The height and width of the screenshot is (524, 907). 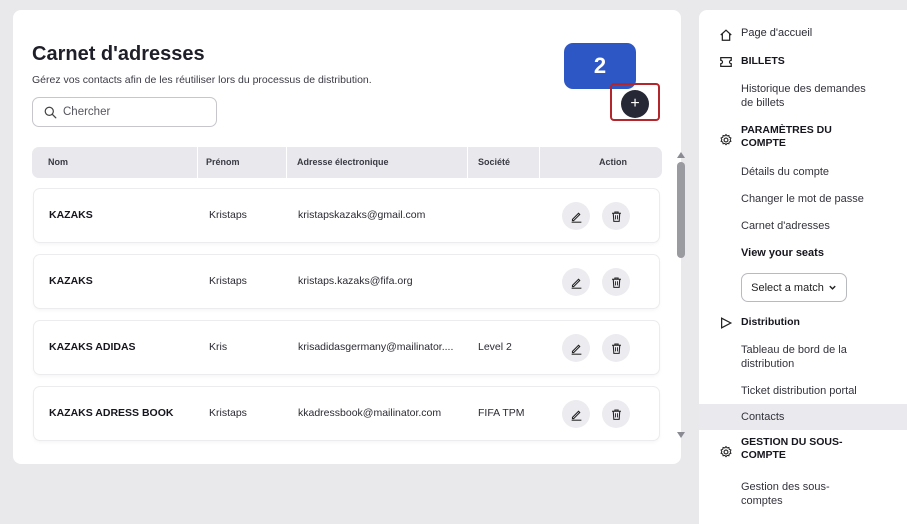 I want to click on cell-email: kristaps.kazaks@fifa.org, so click(x=355, y=281).